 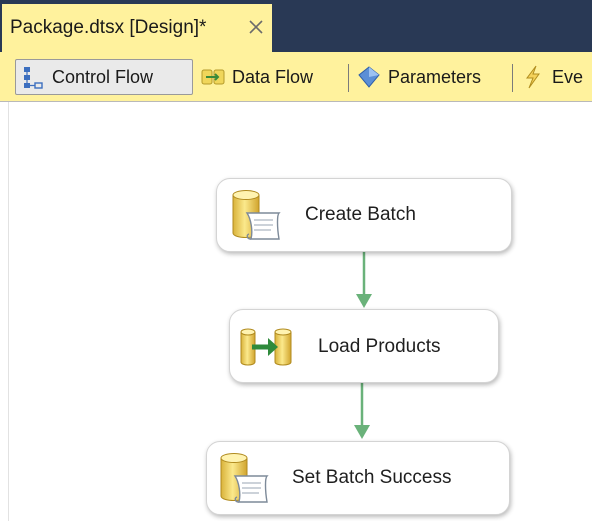 I want to click on tab-data-flow: Data Flow, so click(x=254, y=77).